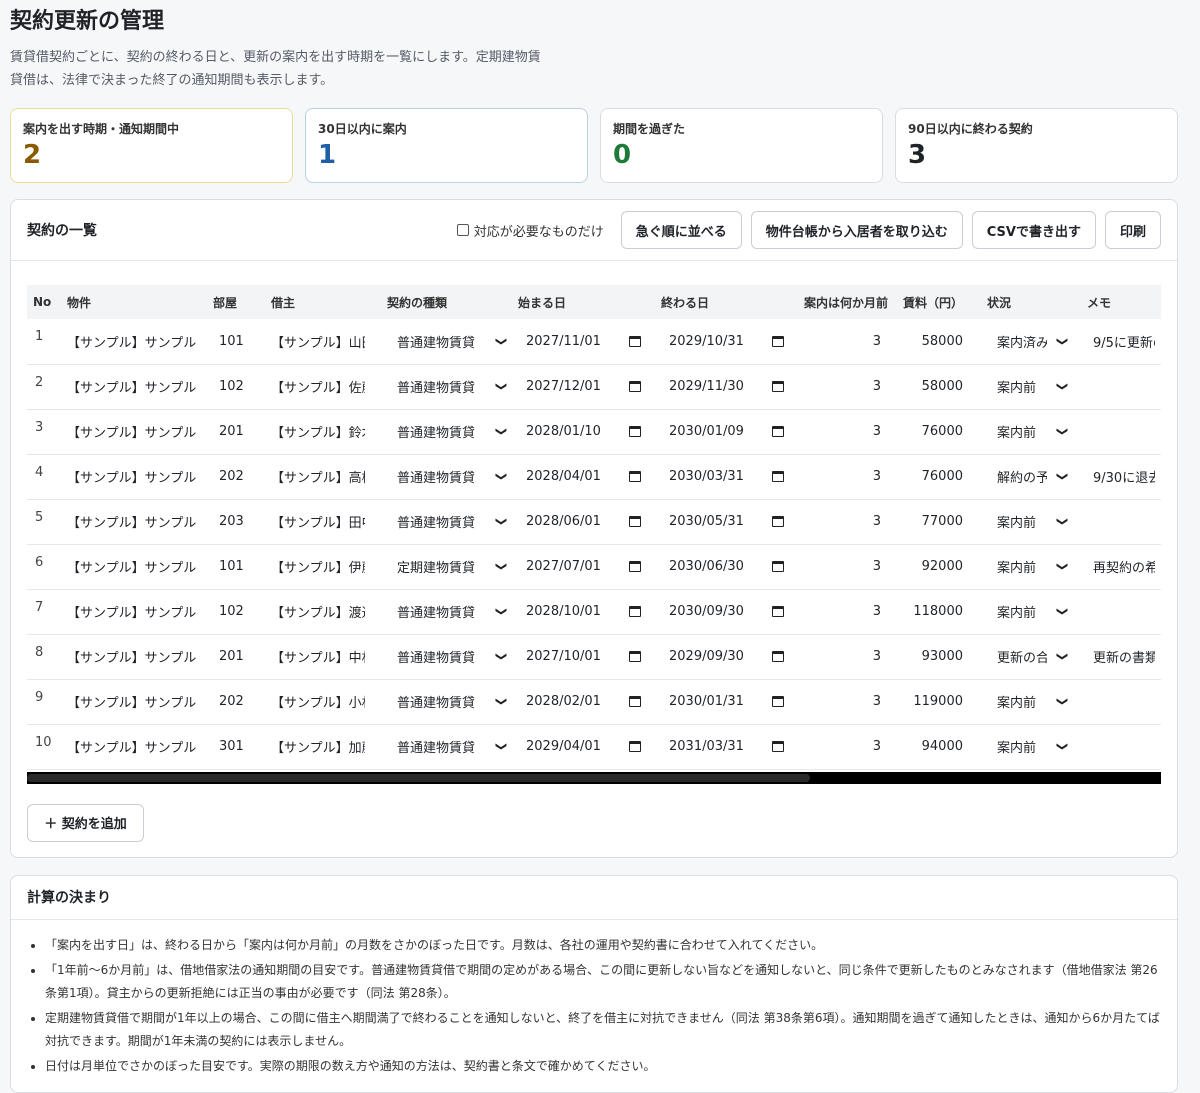 Image resolution: width=1200 pixels, height=1093 pixels. I want to click on tenant-input: 【サンプル】中村, so click(323, 656).